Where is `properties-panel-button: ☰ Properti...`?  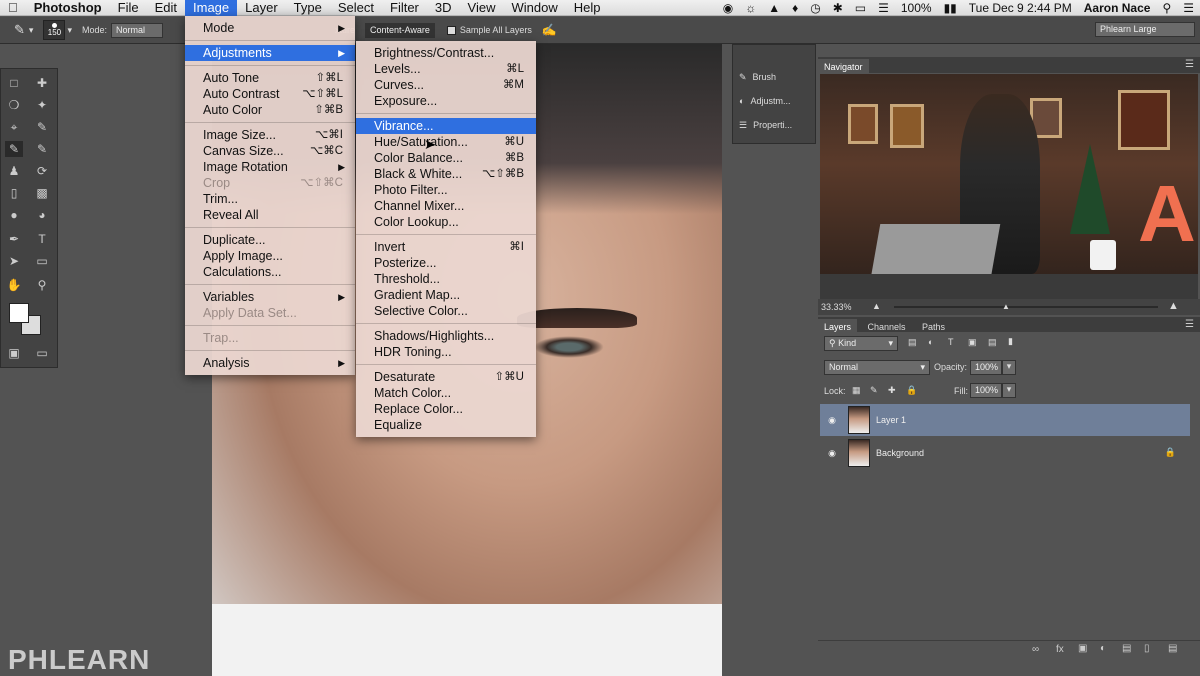 properties-panel-button: ☰ Properti... is located at coordinates (777, 125).